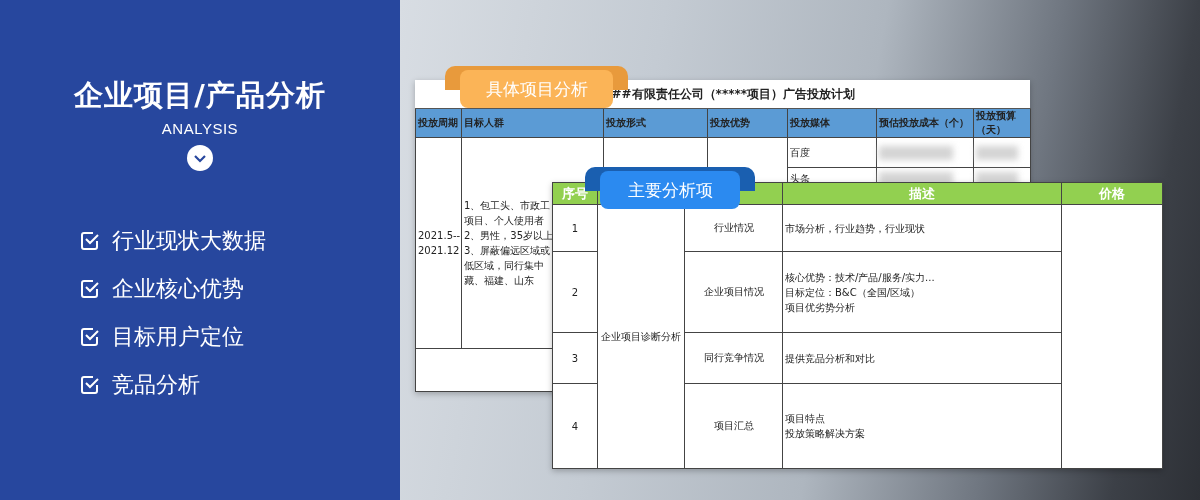  I want to click on column-header: 描述, so click(922, 193).